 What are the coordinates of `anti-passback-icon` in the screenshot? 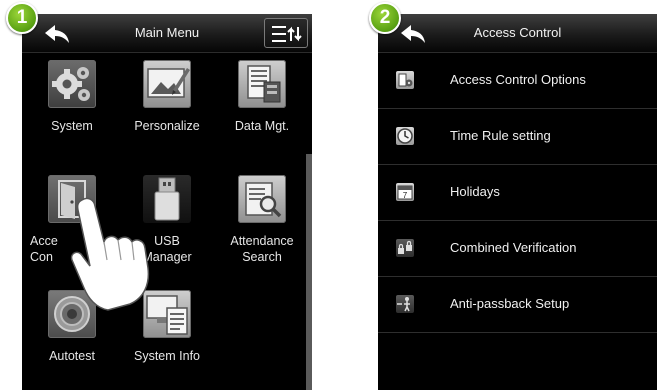 It's located at (405, 304).